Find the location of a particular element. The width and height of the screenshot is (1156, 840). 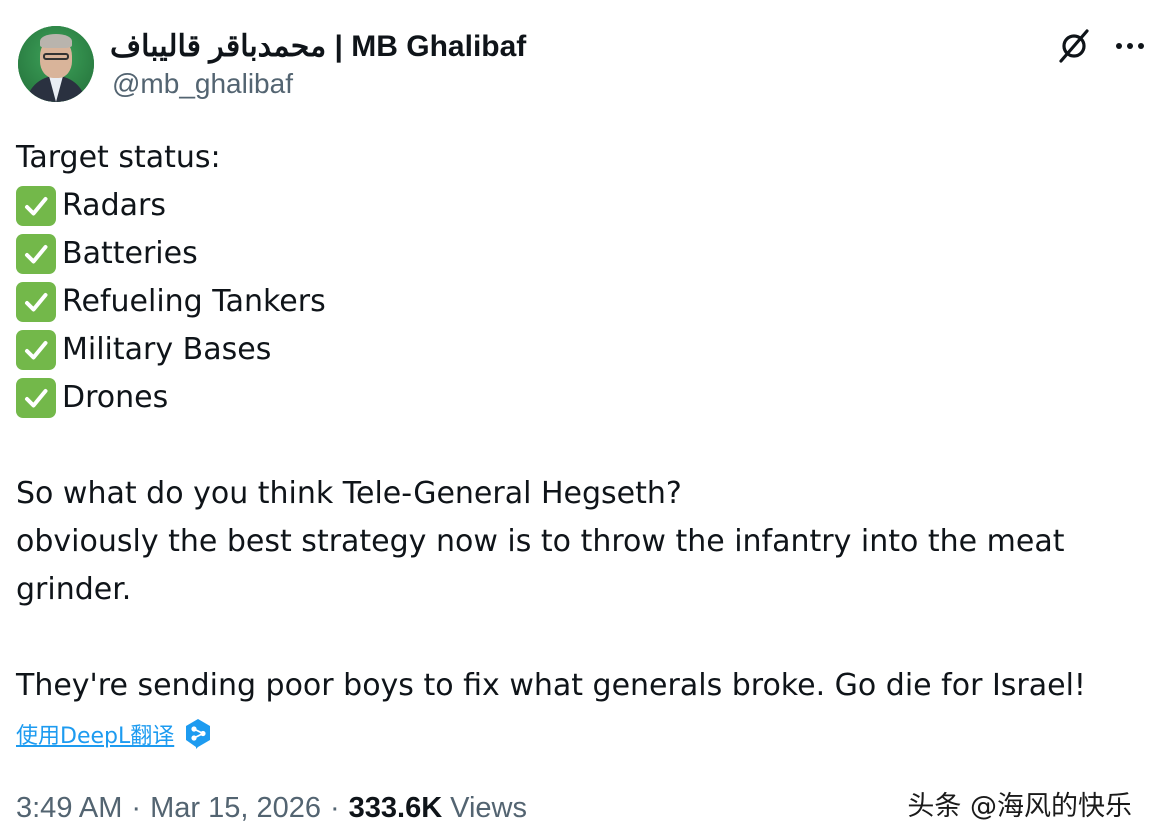

author-name-row: محمدباقر قالیباف | MB Ghalibaf is located at coordinates (318, 46).